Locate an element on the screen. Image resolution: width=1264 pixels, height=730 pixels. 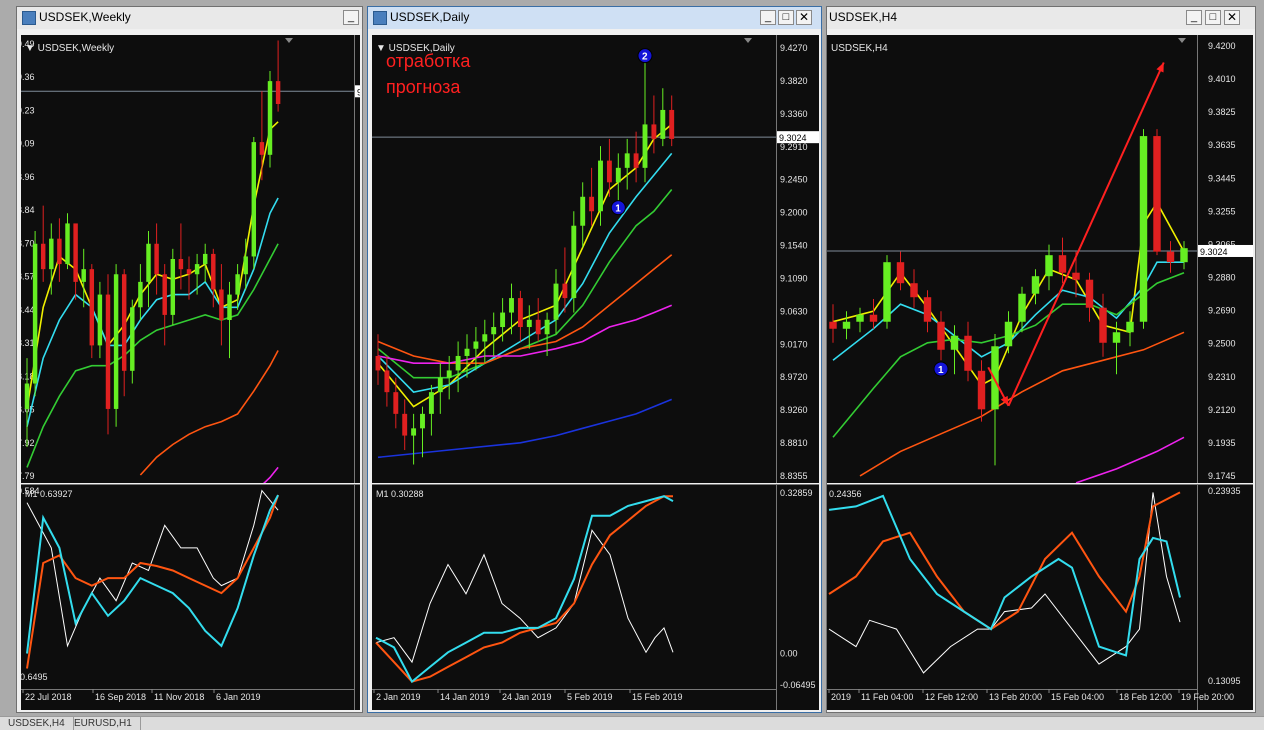
x-tick-label: 24 Jan 2019 is located at coordinates (527, 697).